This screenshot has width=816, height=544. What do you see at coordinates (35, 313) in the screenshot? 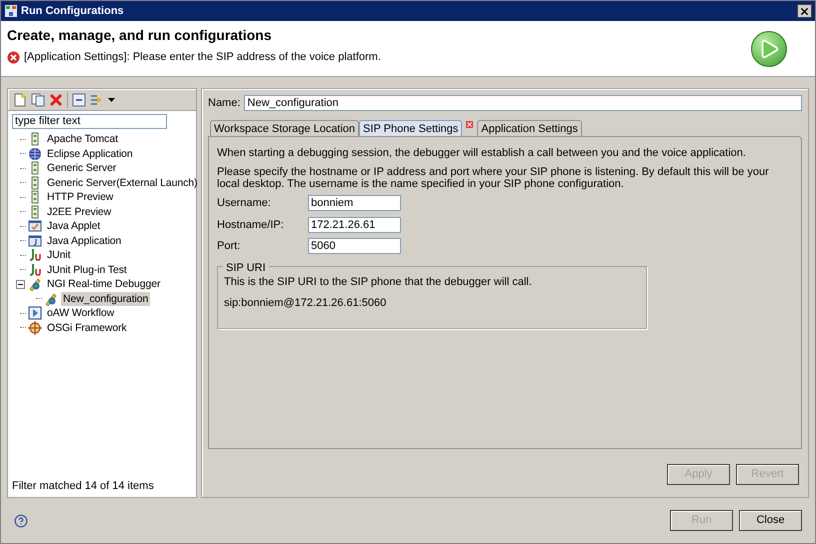
I see `workflow-icon` at bounding box center [35, 313].